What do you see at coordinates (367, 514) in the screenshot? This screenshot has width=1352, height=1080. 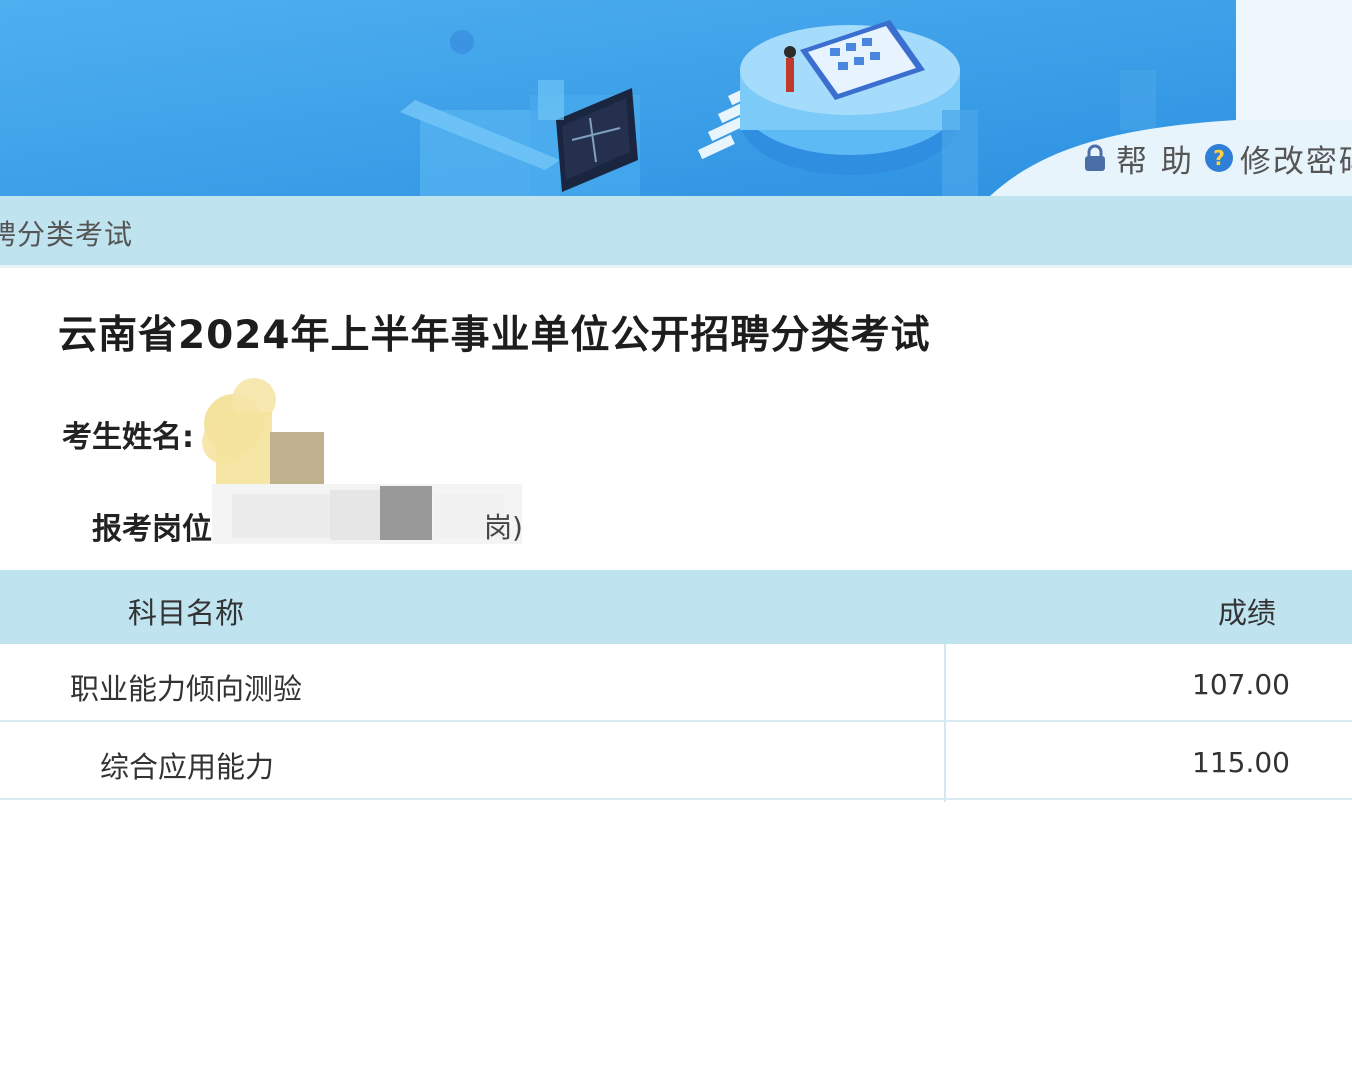 I see `redacted-post-mosaic` at bounding box center [367, 514].